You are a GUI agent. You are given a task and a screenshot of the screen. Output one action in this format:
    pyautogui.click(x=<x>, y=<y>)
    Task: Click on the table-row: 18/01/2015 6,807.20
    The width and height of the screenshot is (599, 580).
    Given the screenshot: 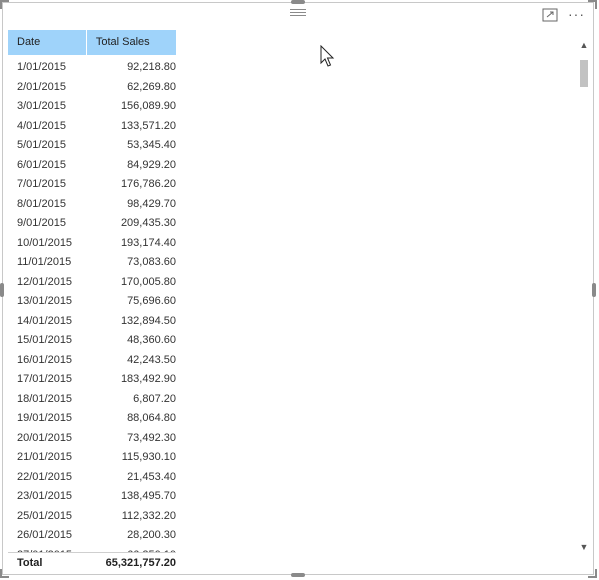 What is the action you would take?
    pyautogui.click(x=92, y=400)
    